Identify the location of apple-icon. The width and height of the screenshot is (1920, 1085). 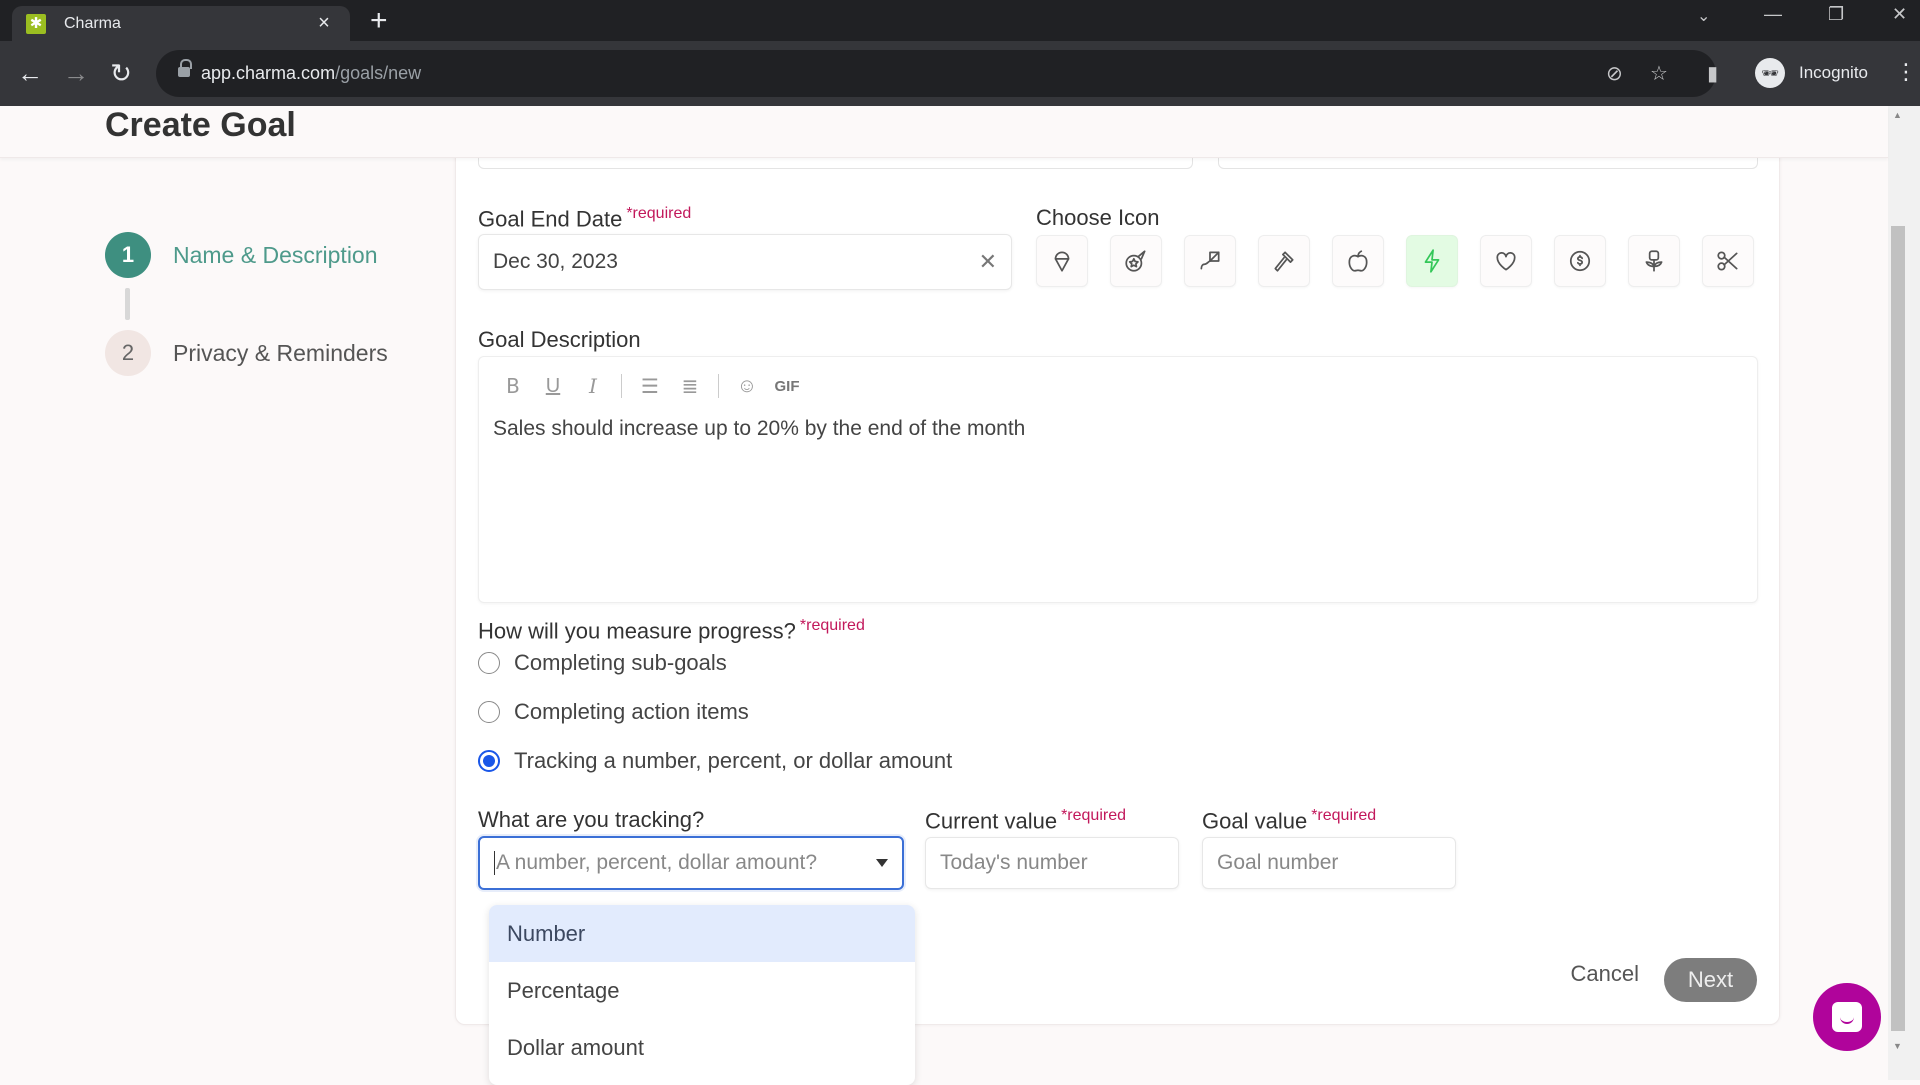
(1358, 261).